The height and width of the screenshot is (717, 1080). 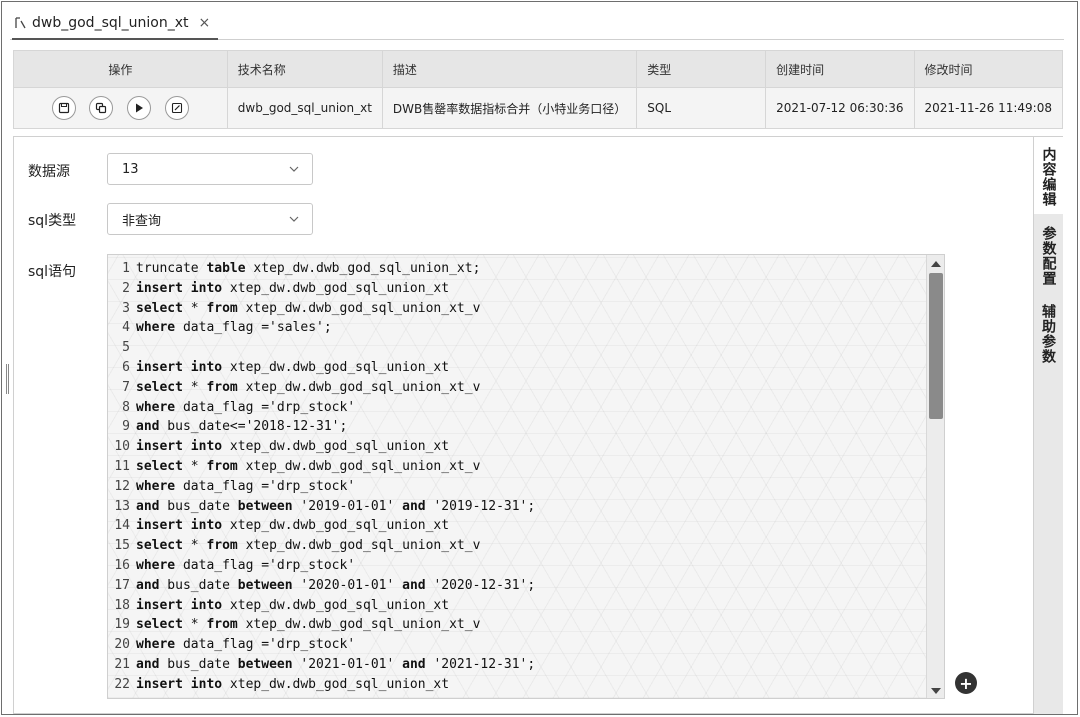 I want to click on actions-cell, so click(x=120, y=108).